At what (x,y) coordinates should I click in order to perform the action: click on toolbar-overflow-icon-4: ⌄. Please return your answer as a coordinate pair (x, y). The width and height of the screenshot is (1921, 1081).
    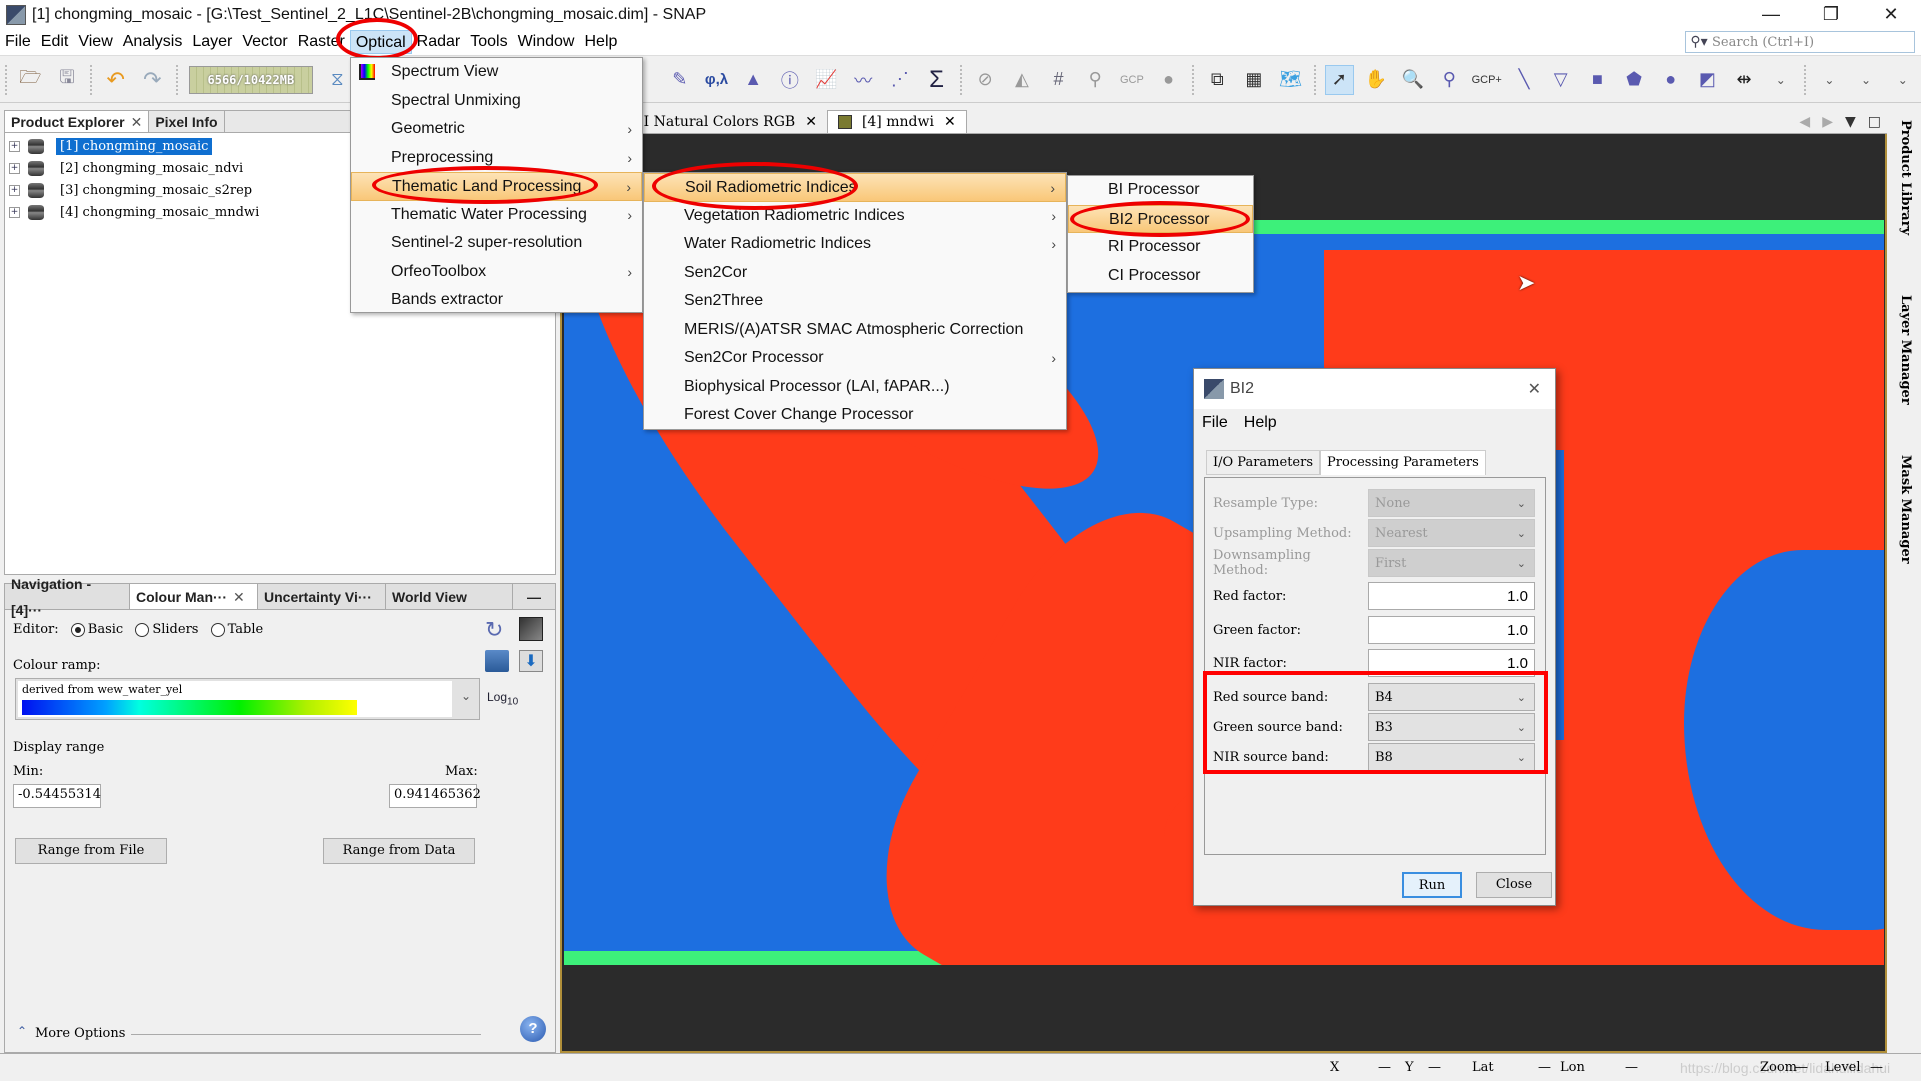
    Looking at the image, I should click on (1902, 80).